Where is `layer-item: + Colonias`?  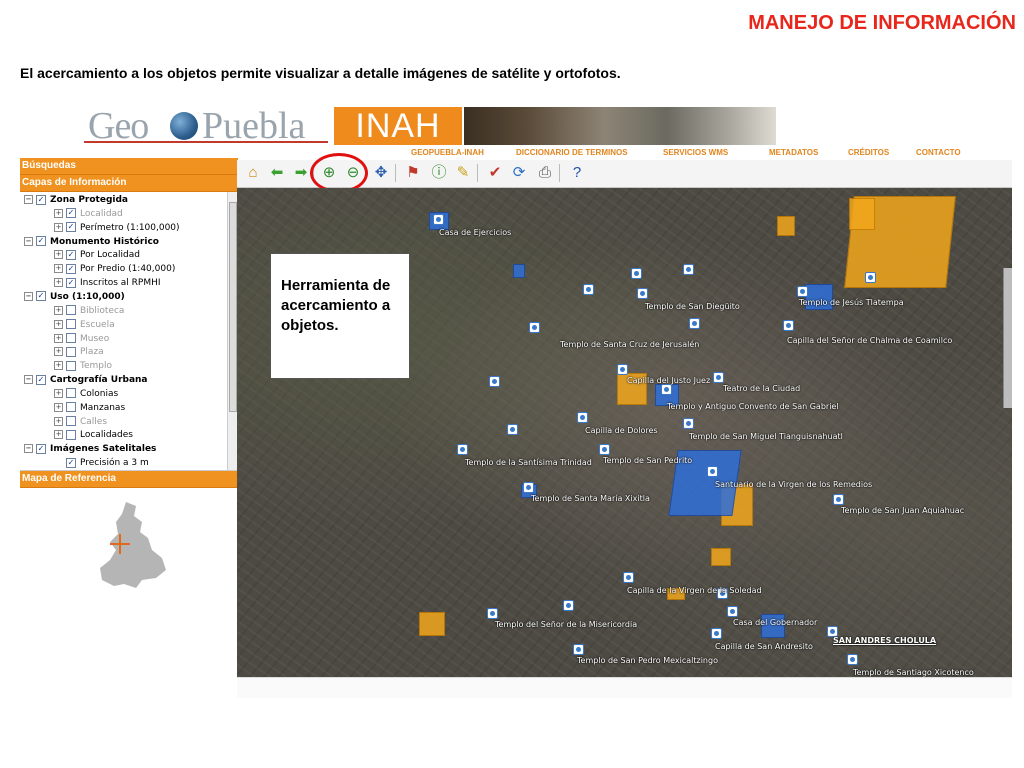 layer-item: + Colonias is located at coordinates (86, 394).